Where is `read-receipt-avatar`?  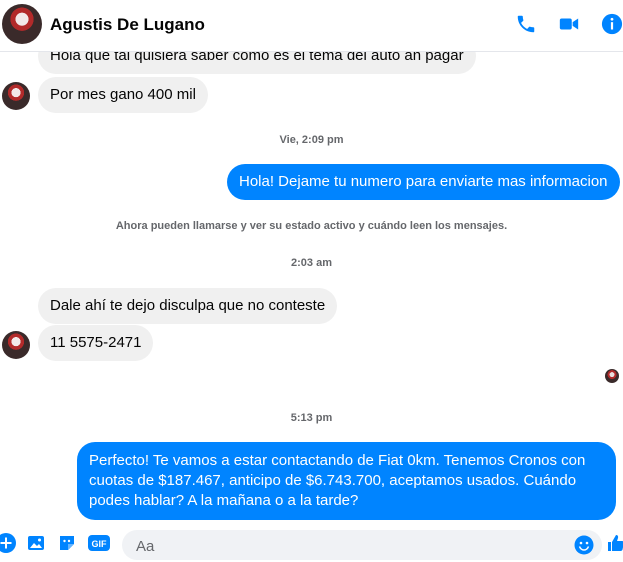 read-receipt-avatar is located at coordinates (612, 376).